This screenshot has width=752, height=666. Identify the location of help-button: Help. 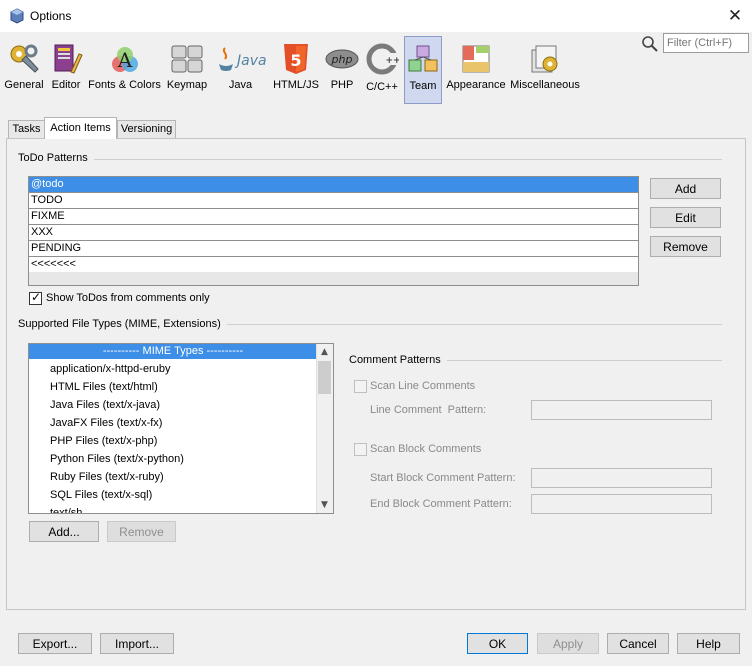
(708, 643).